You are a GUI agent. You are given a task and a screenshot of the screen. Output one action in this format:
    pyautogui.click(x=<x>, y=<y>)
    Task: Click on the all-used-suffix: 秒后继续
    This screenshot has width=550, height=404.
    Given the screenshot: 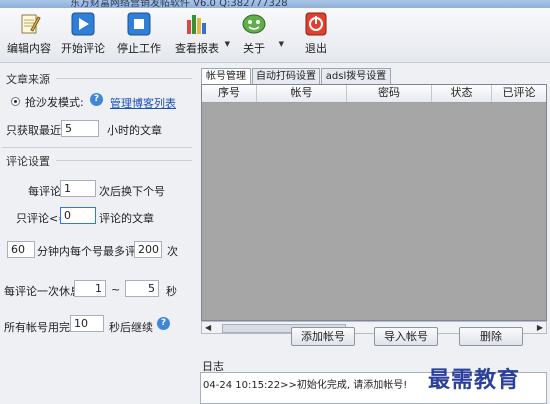 What is the action you would take?
    pyautogui.click(x=131, y=327)
    